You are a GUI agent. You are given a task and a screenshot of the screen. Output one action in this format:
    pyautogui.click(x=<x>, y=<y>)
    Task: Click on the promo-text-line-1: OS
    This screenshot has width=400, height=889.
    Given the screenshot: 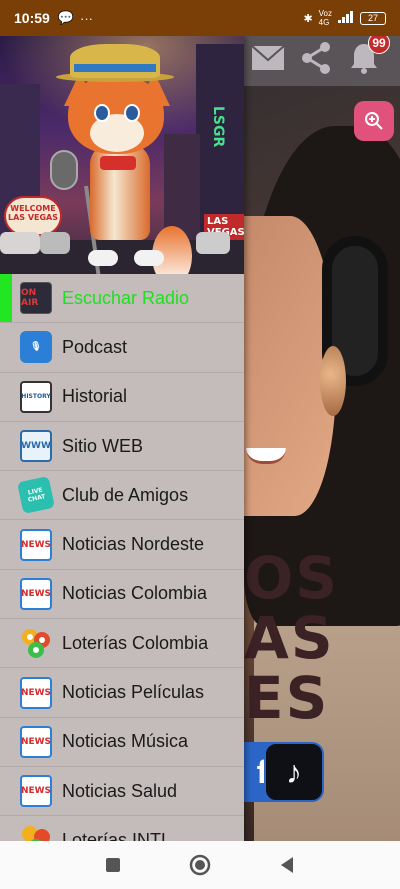 What is the action you would take?
    pyautogui.click(x=292, y=578)
    